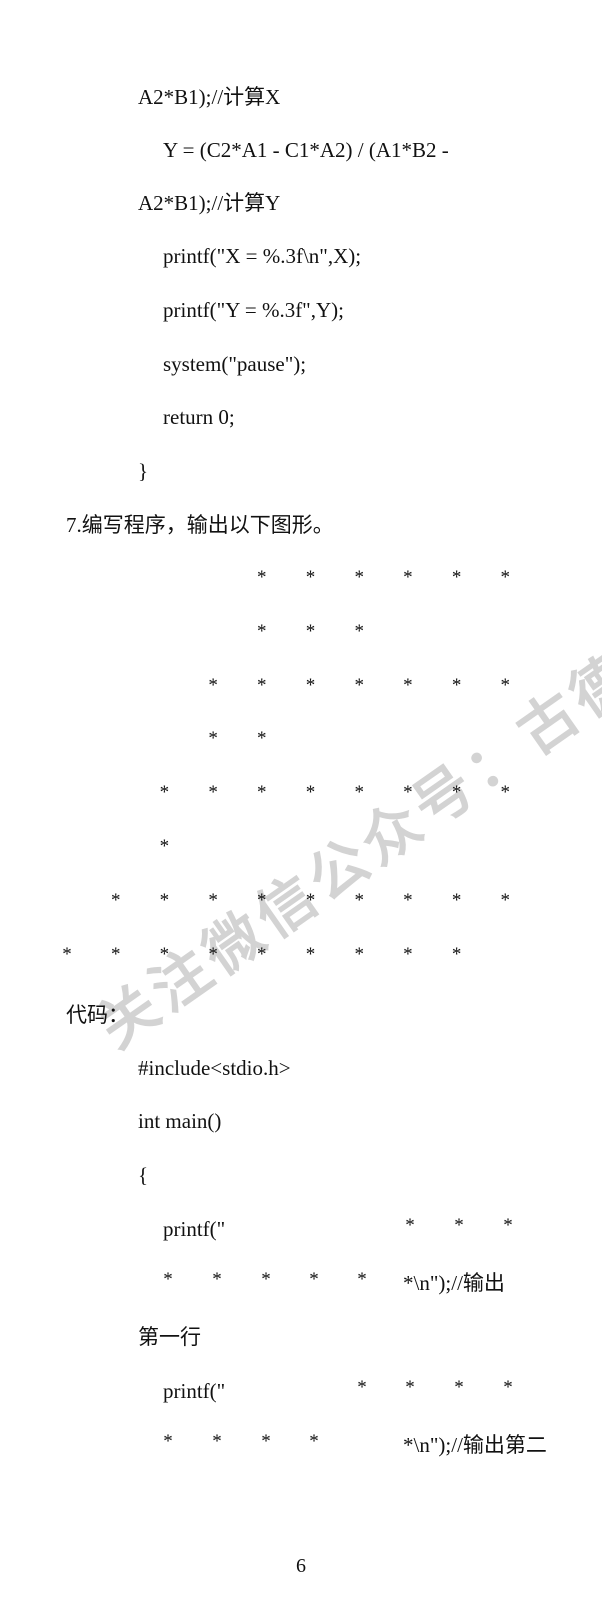 The width and height of the screenshot is (602, 1606). What do you see at coordinates (209, 203) in the screenshot?
I see `code-line-3: A2*B1);//计算Y` at bounding box center [209, 203].